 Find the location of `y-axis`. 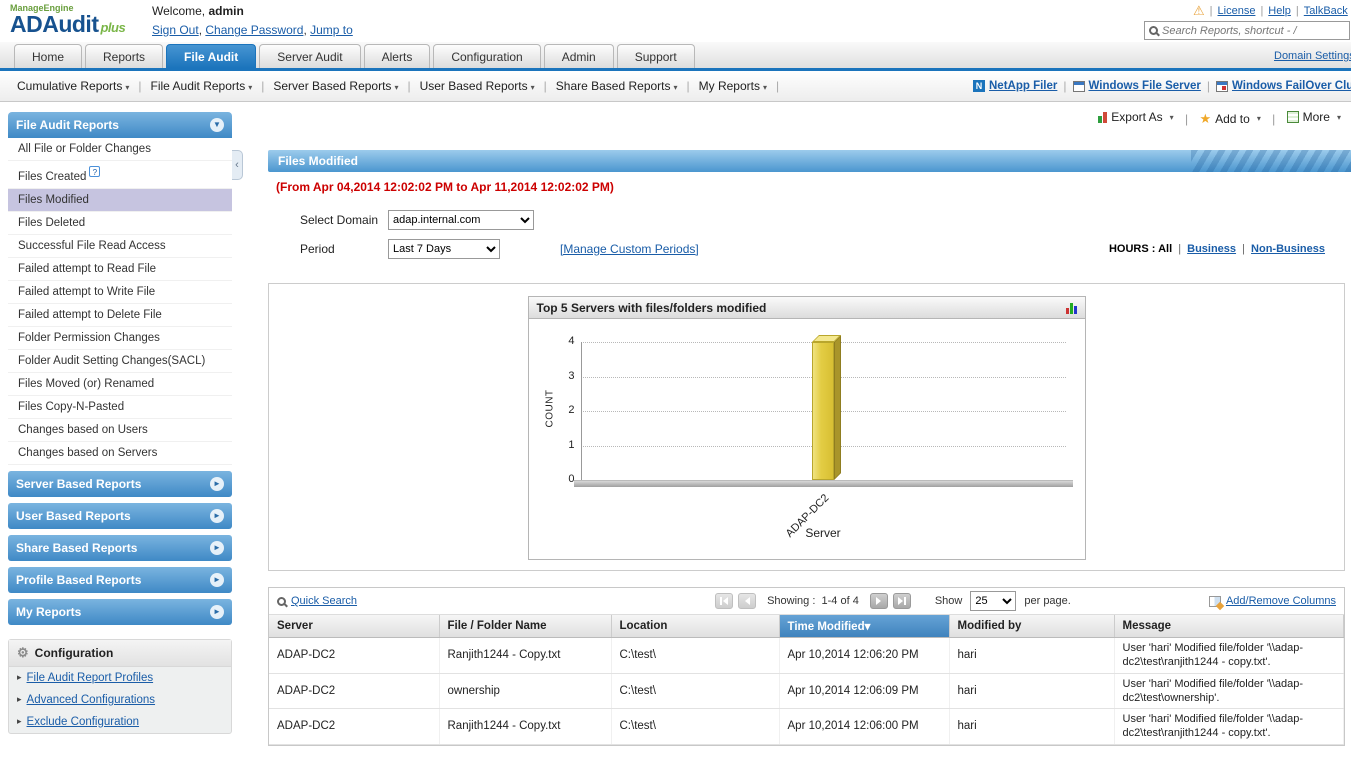

y-axis is located at coordinates (581, 411).